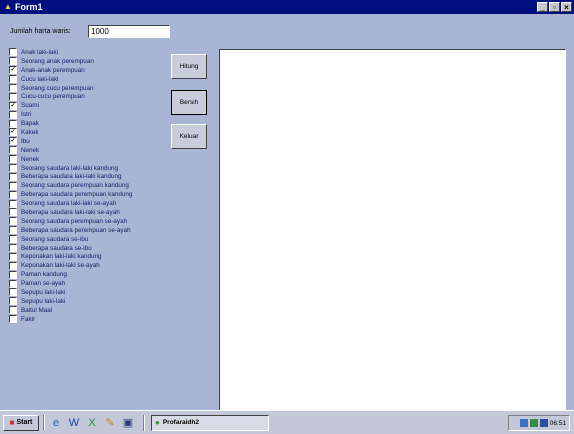 This screenshot has width=574, height=434. What do you see at coordinates (542, 7) in the screenshot?
I see `minimize-button: _` at bounding box center [542, 7].